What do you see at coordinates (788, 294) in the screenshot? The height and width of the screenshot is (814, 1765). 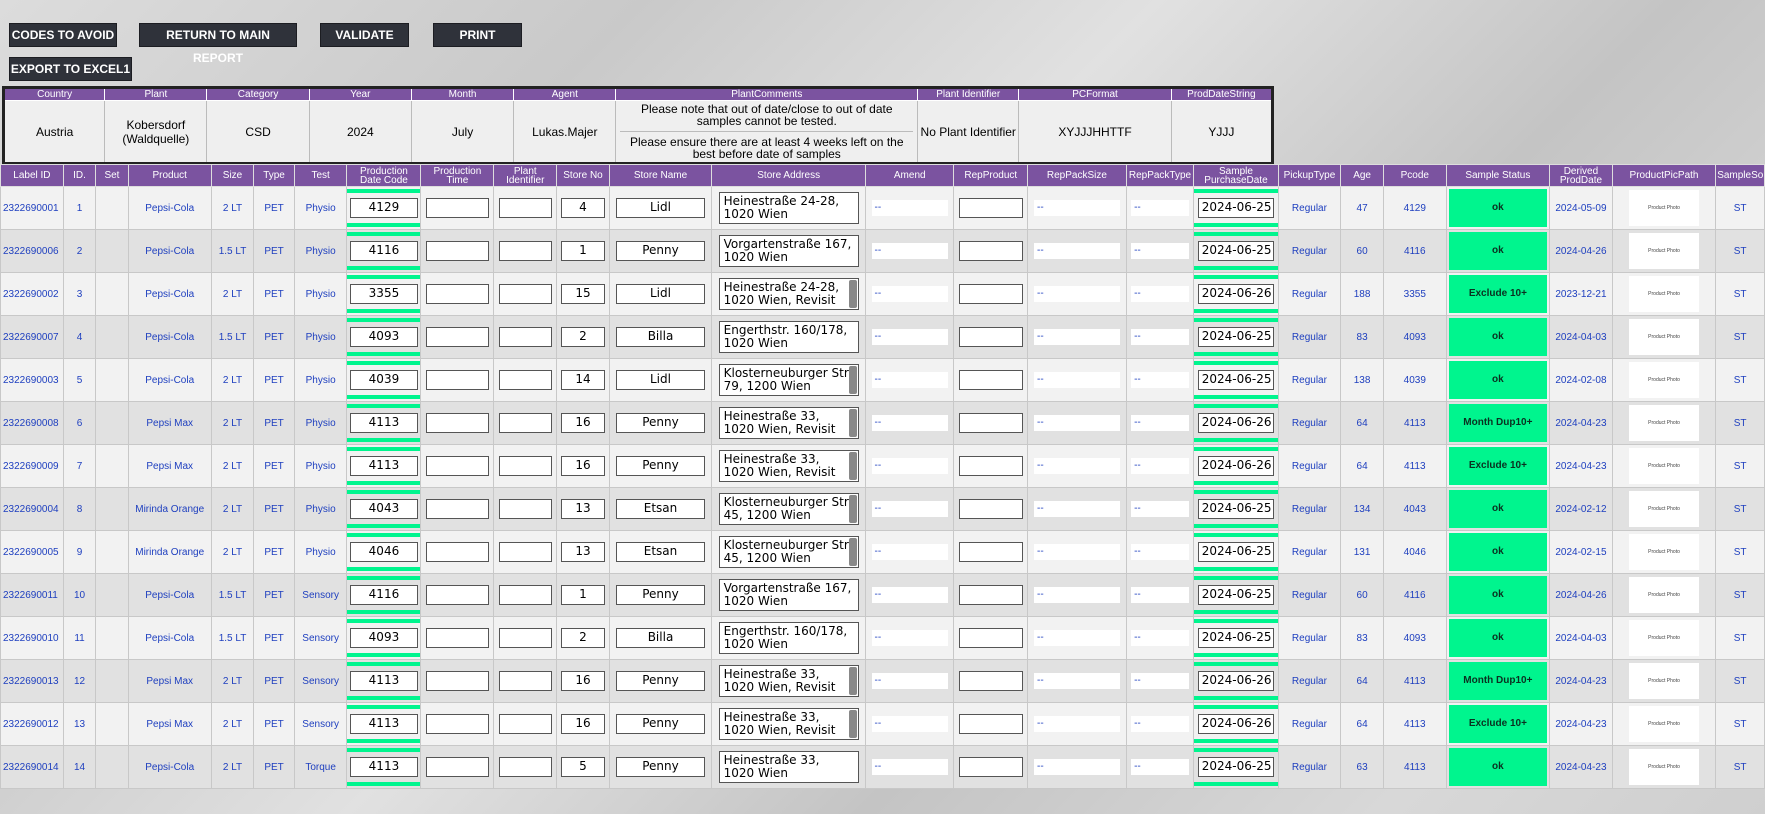 I see `store-address-textarea: Heinestraße 24-28, 1020 Wien, Revisit` at bounding box center [788, 294].